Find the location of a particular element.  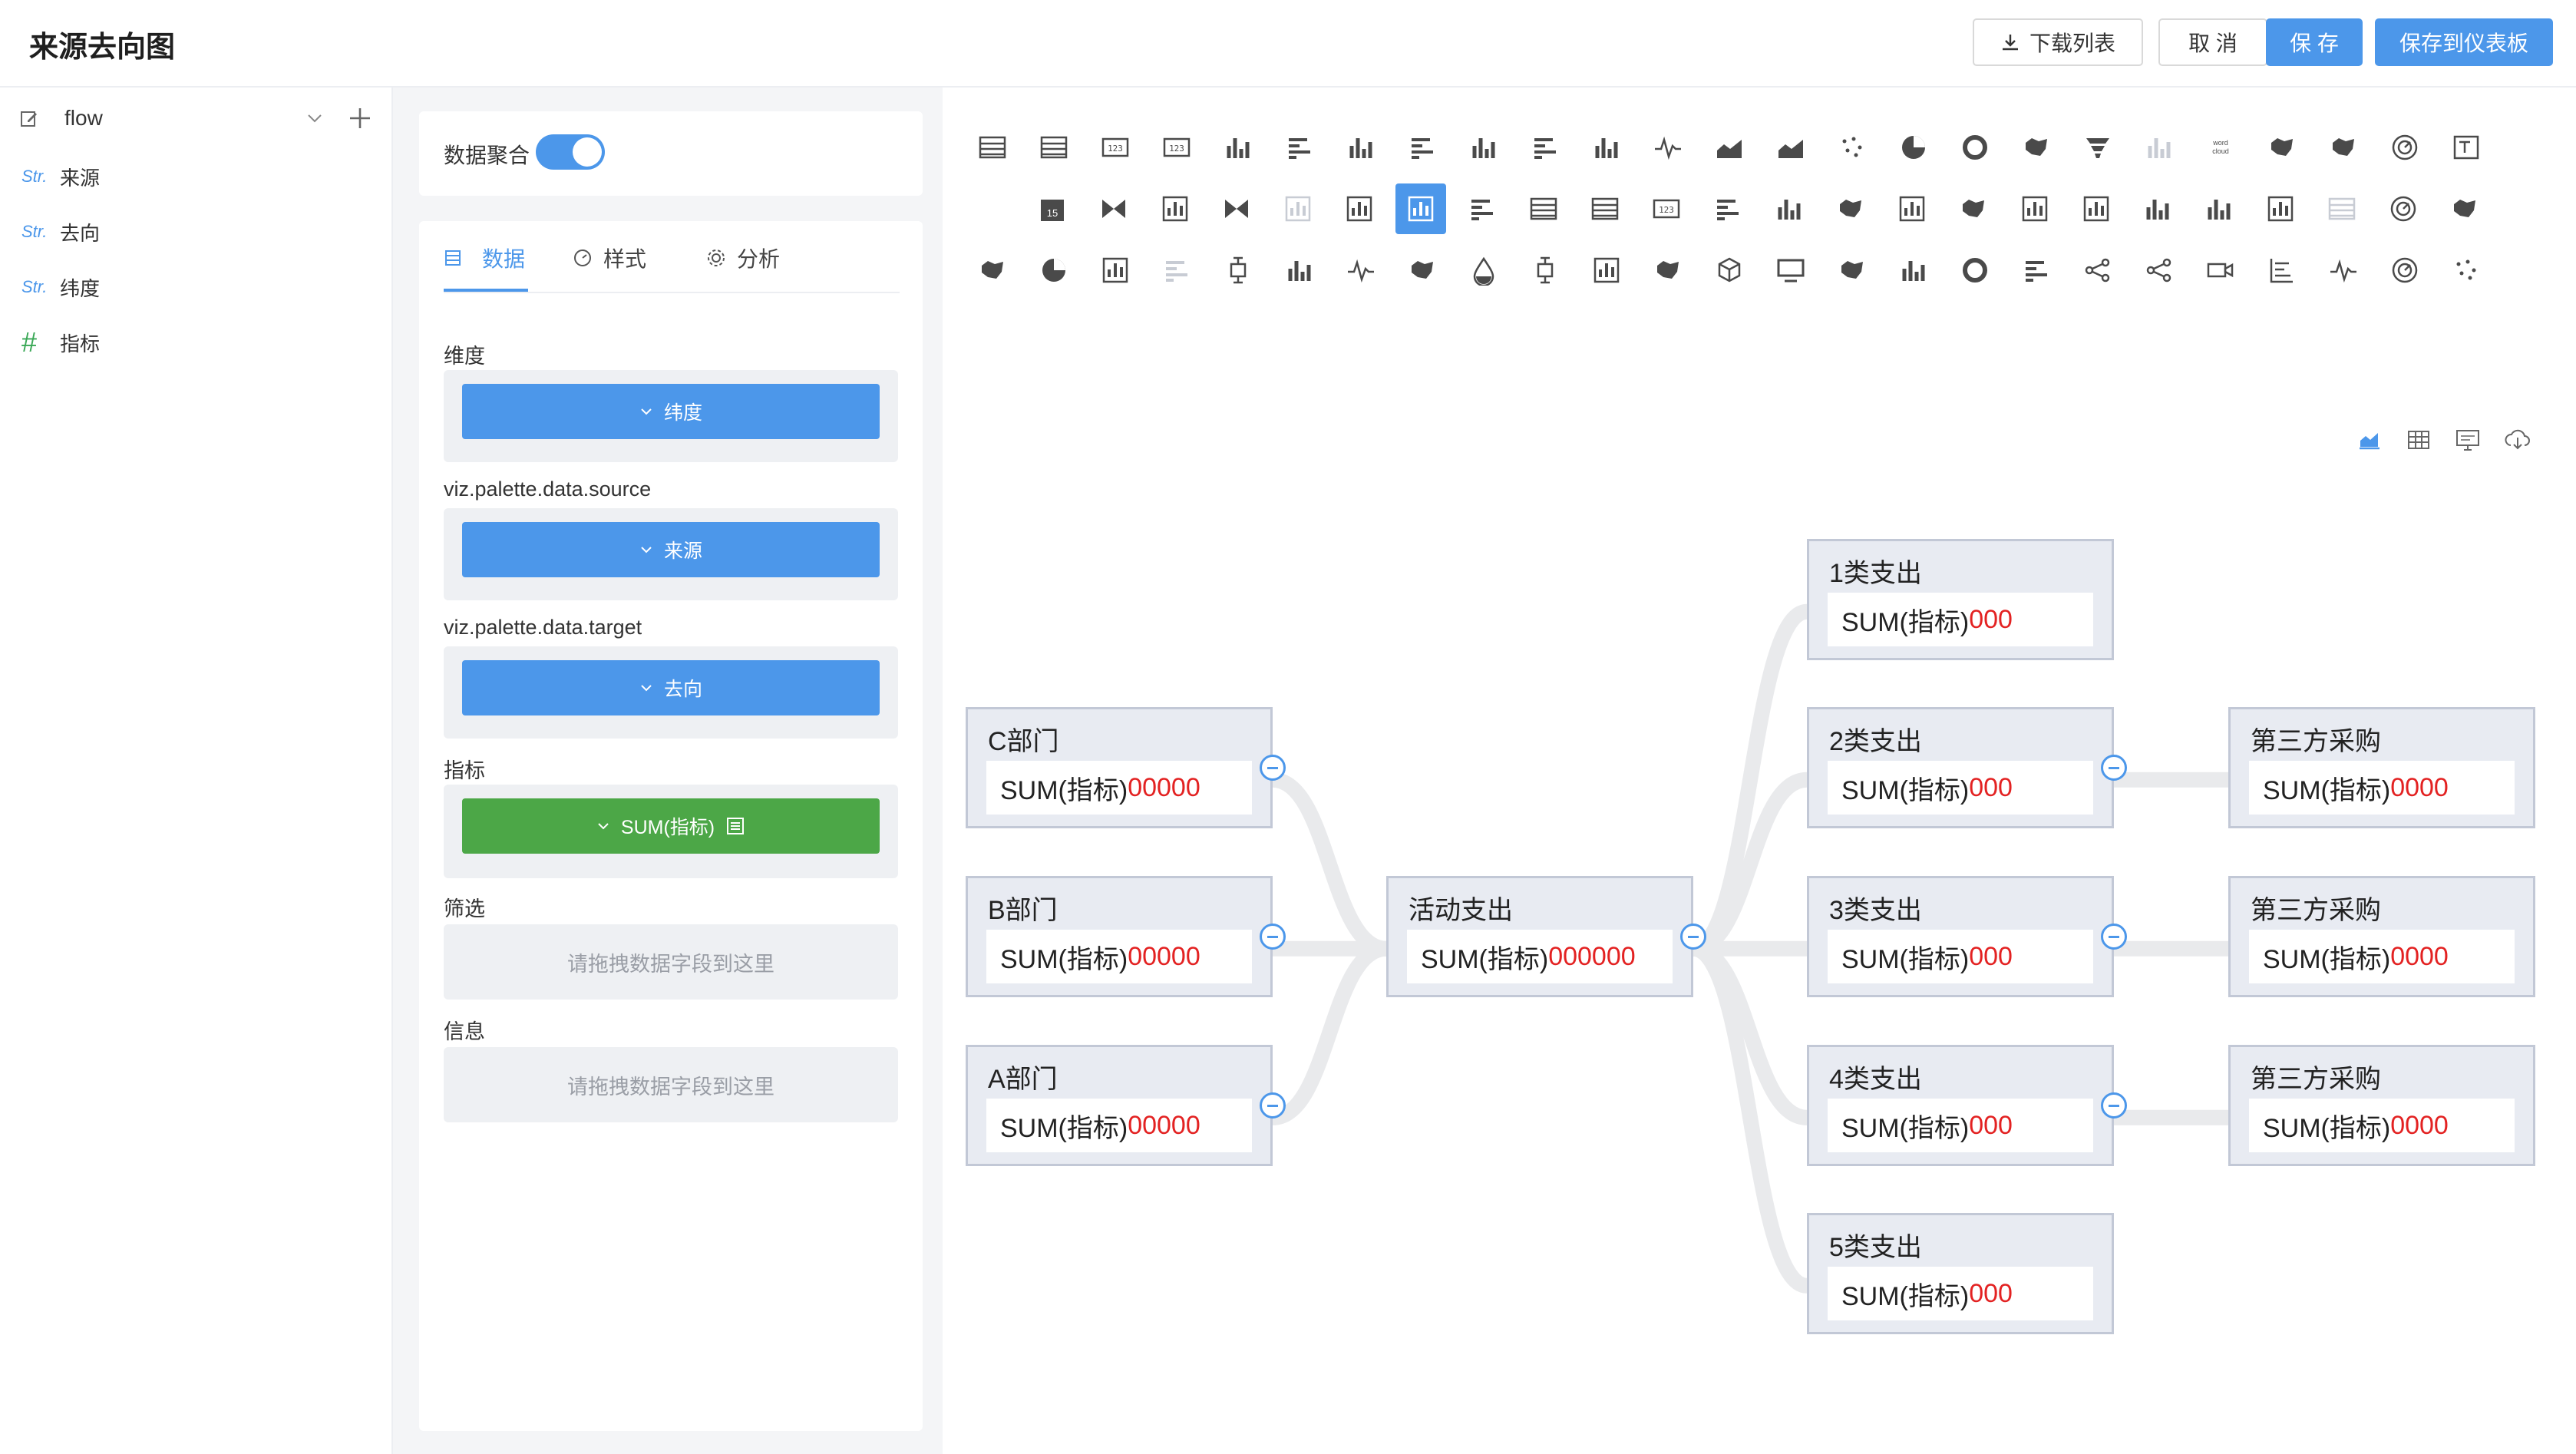

sankey-node: 活动支出 SUM(指标) 000000 is located at coordinates (1539, 936).